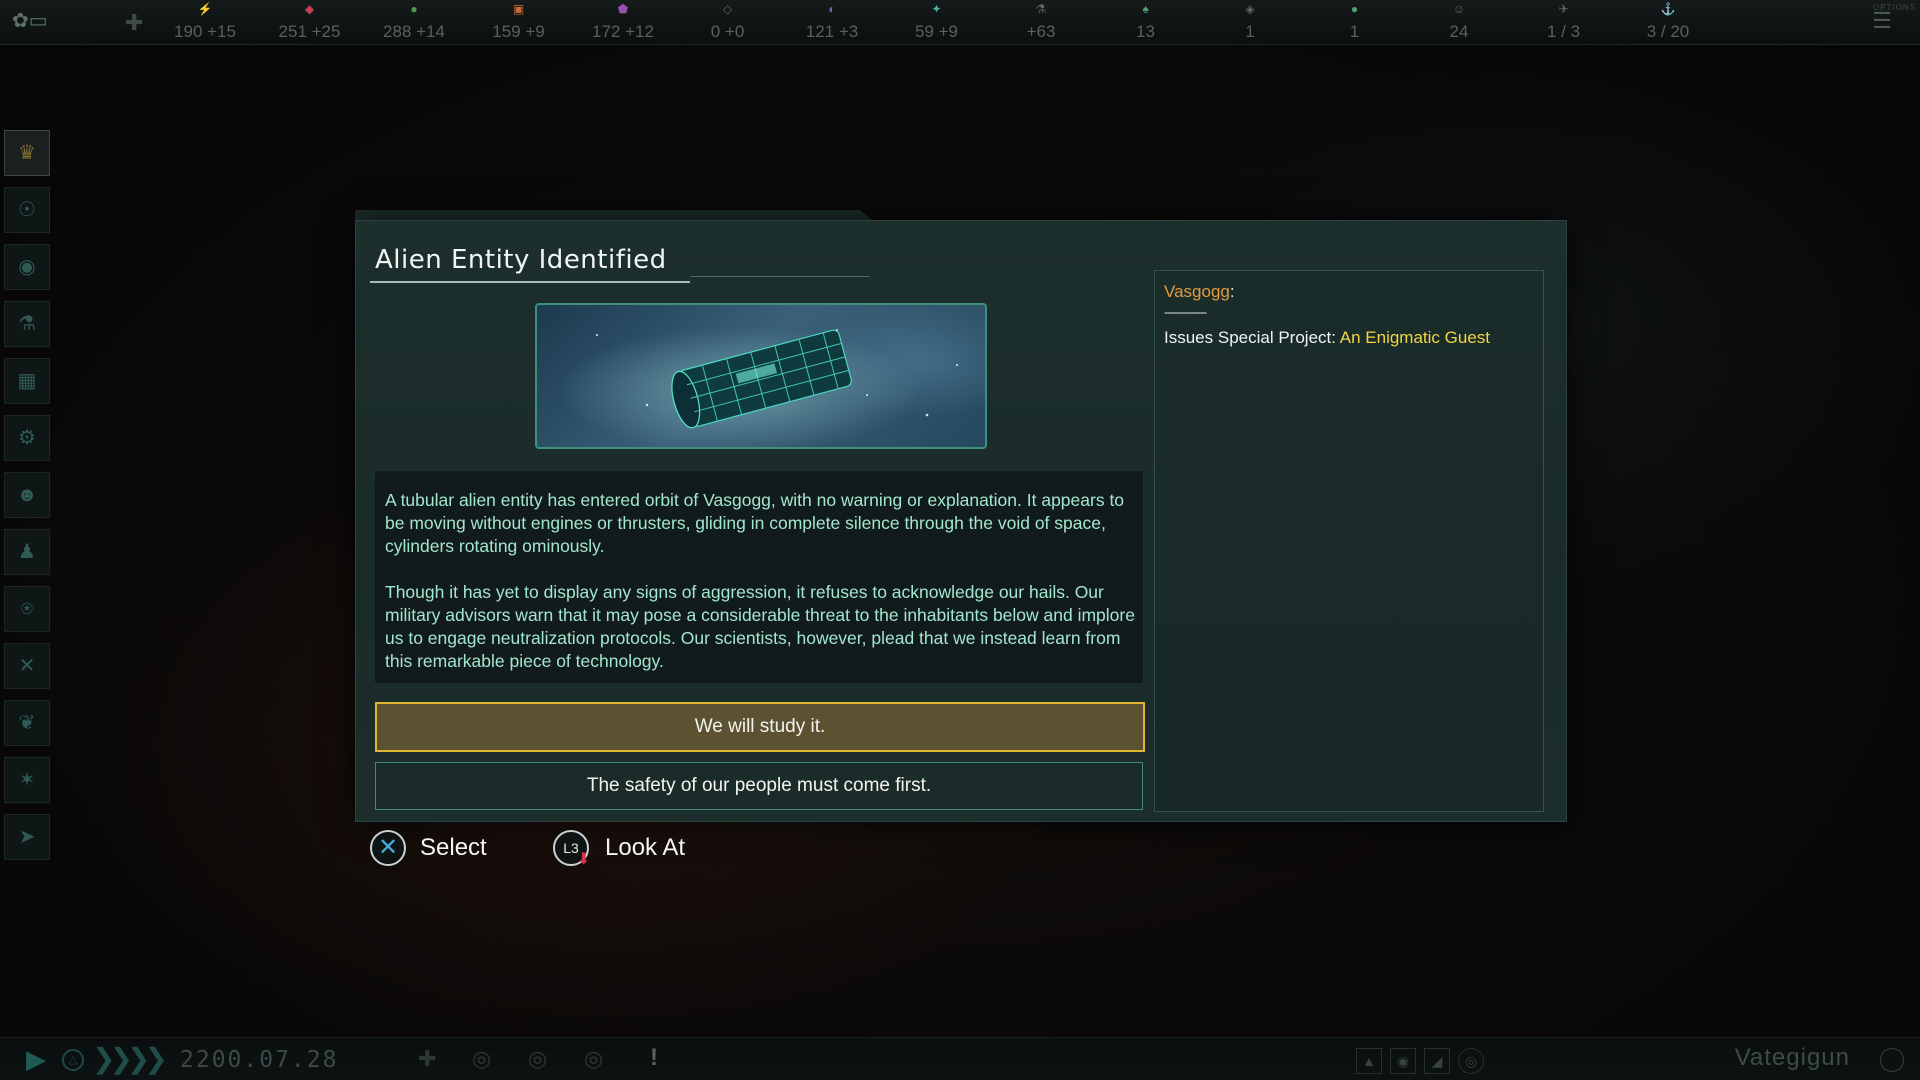 The height and width of the screenshot is (1080, 1920). I want to click on minerals-icon: ◆, so click(309, 9).